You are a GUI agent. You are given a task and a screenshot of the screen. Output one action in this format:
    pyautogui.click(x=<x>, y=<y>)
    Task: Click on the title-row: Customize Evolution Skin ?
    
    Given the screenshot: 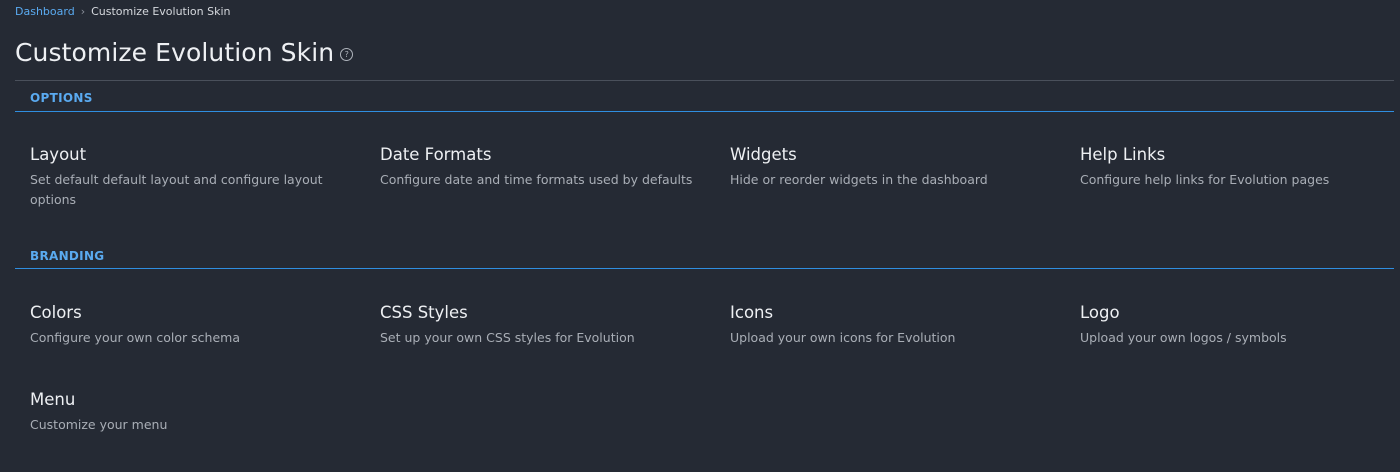 What is the action you would take?
    pyautogui.click(x=184, y=52)
    